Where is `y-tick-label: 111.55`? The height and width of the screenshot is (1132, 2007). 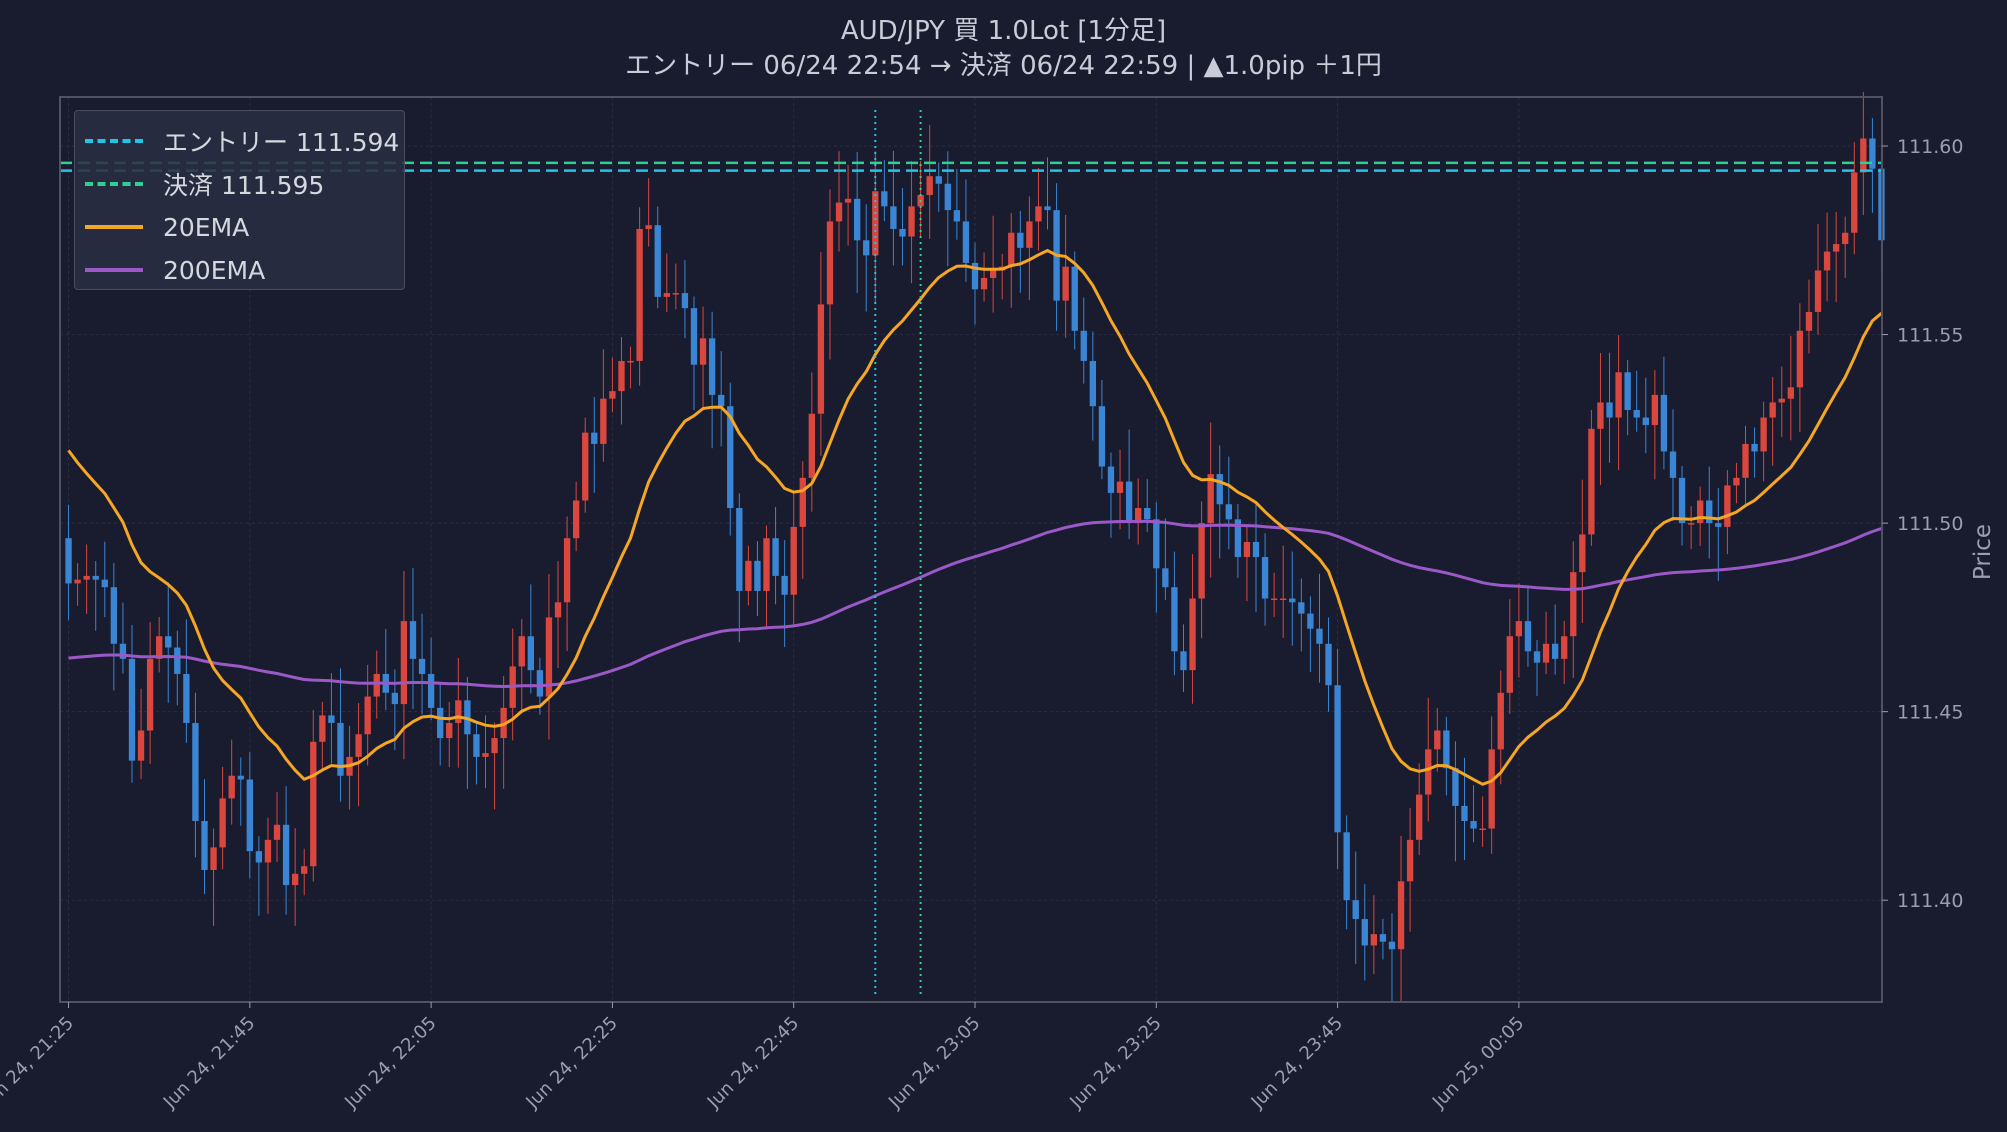 y-tick-label: 111.55 is located at coordinates (1930, 336).